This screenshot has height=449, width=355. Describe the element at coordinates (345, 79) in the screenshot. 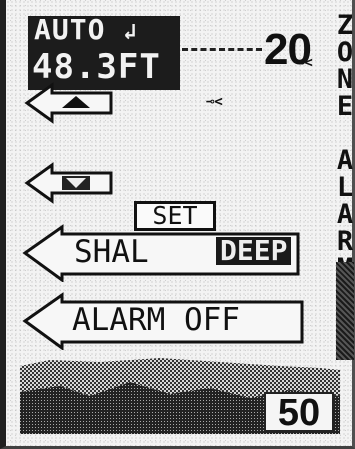

I see `zone-label-letter: N` at that location.